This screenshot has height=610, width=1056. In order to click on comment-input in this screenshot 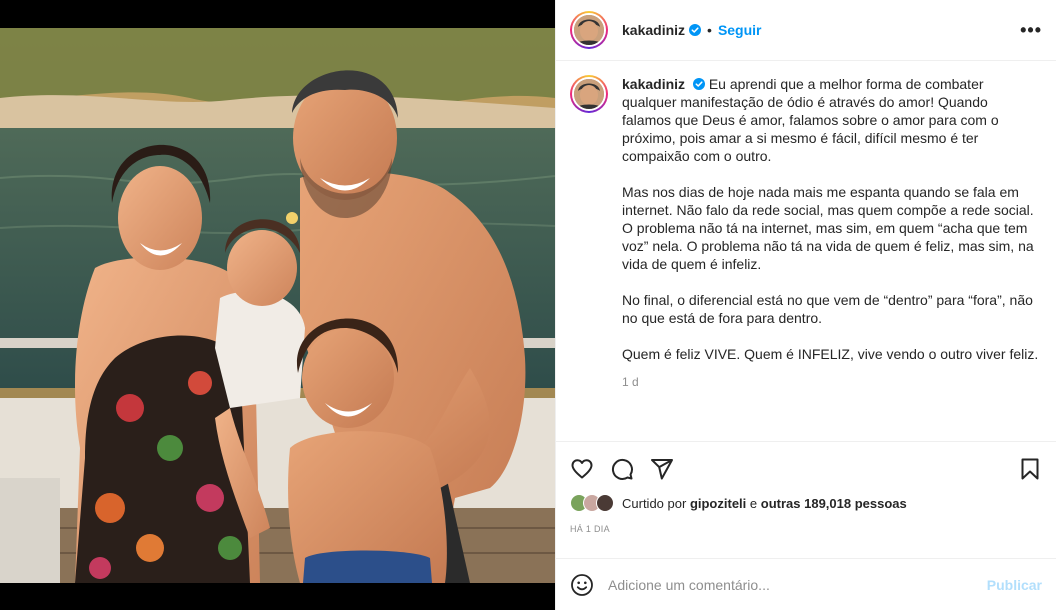, I will do `click(797, 584)`.